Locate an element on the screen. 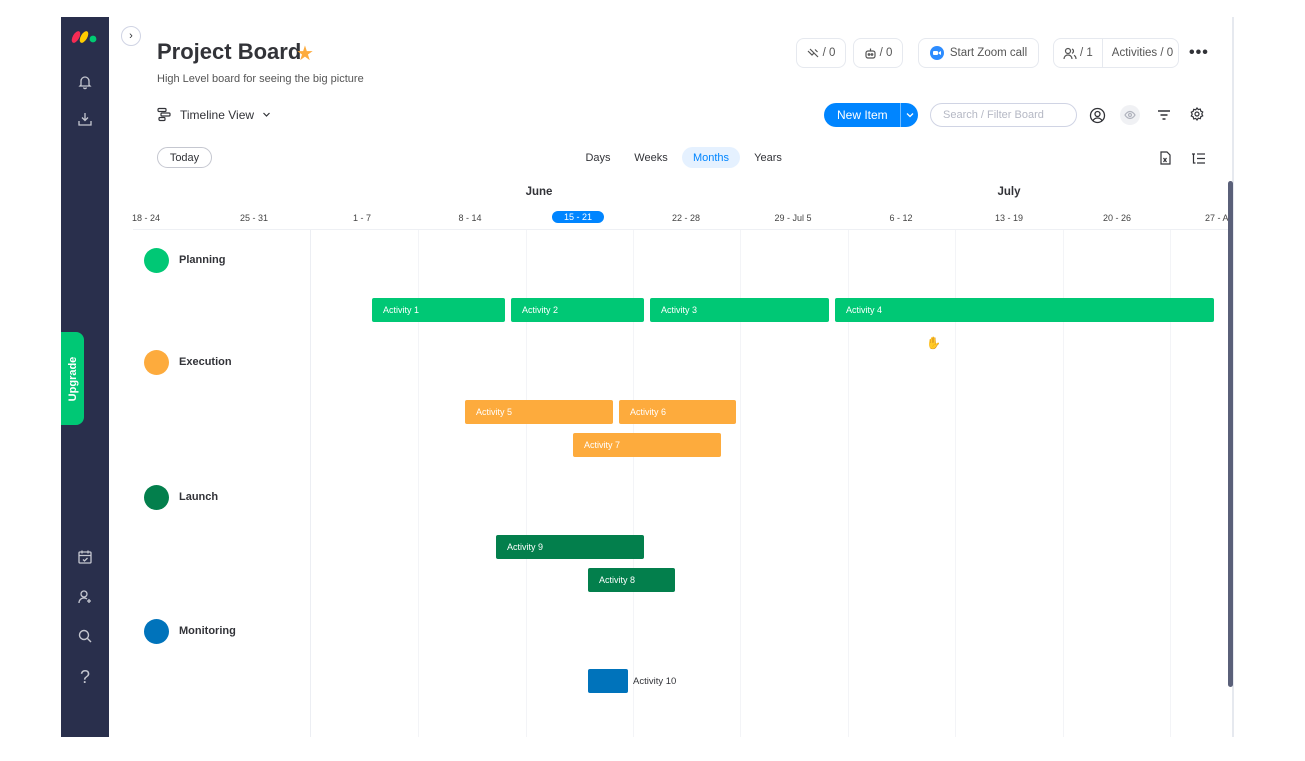  week-label: 6 - 12 is located at coordinates (901, 218).